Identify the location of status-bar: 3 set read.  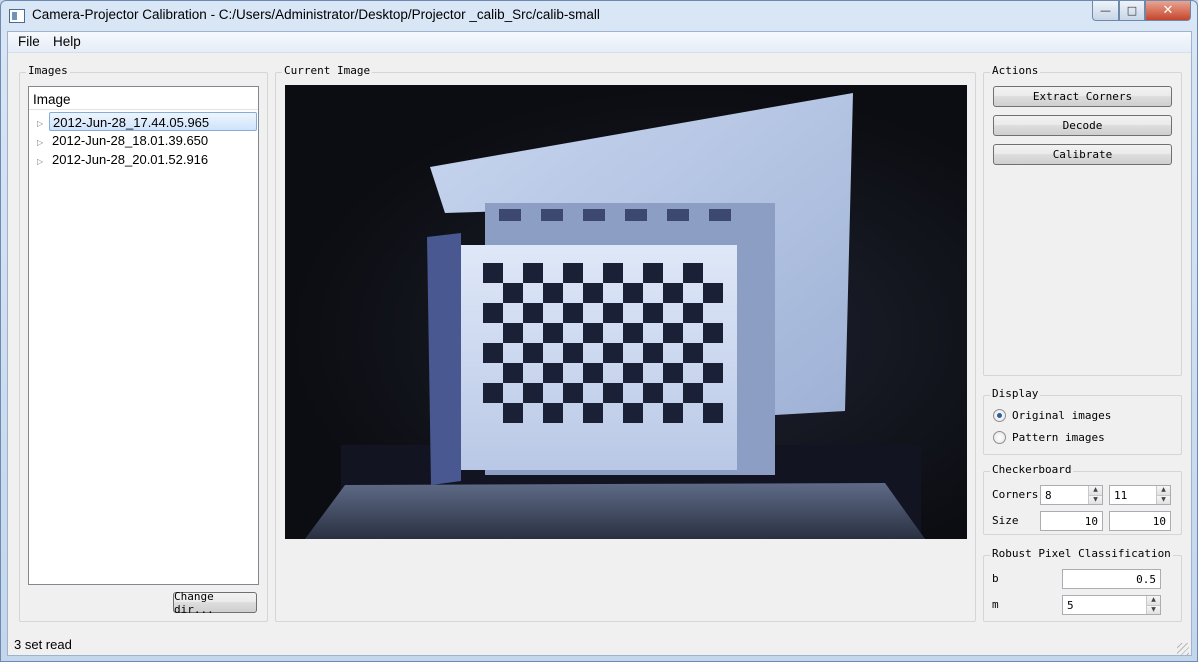
(599, 644).